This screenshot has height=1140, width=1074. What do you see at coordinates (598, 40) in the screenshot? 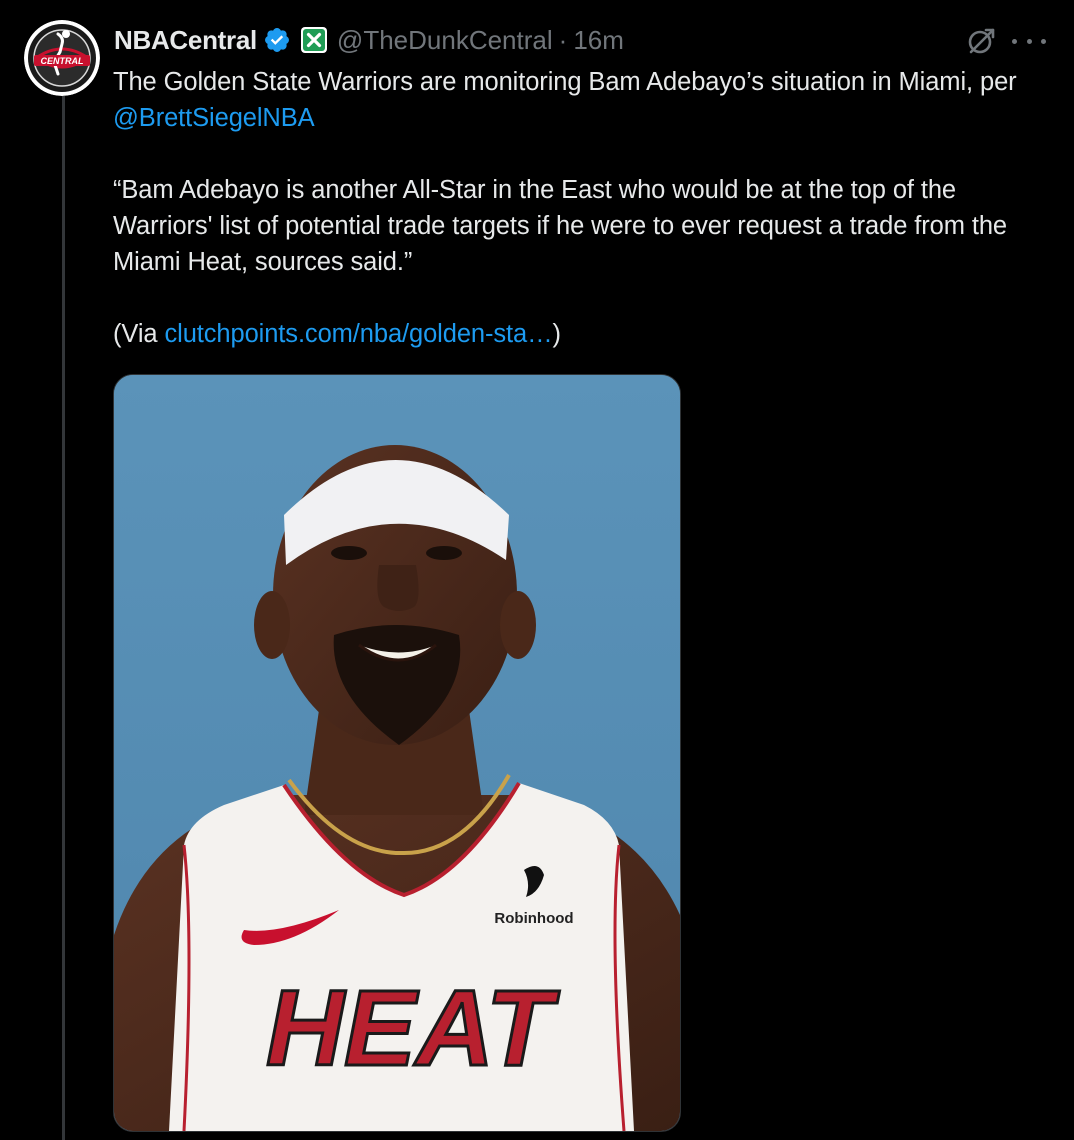
I see `timestamp: 16m` at bounding box center [598, 40].